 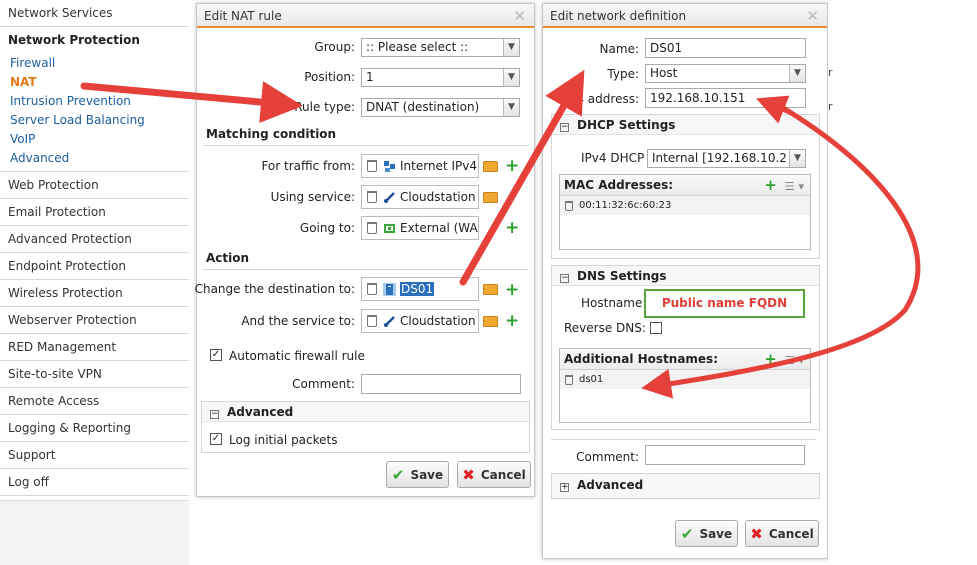 I want to click on auto-firewall-checkbox: ✓, so click(x=216, y=355).